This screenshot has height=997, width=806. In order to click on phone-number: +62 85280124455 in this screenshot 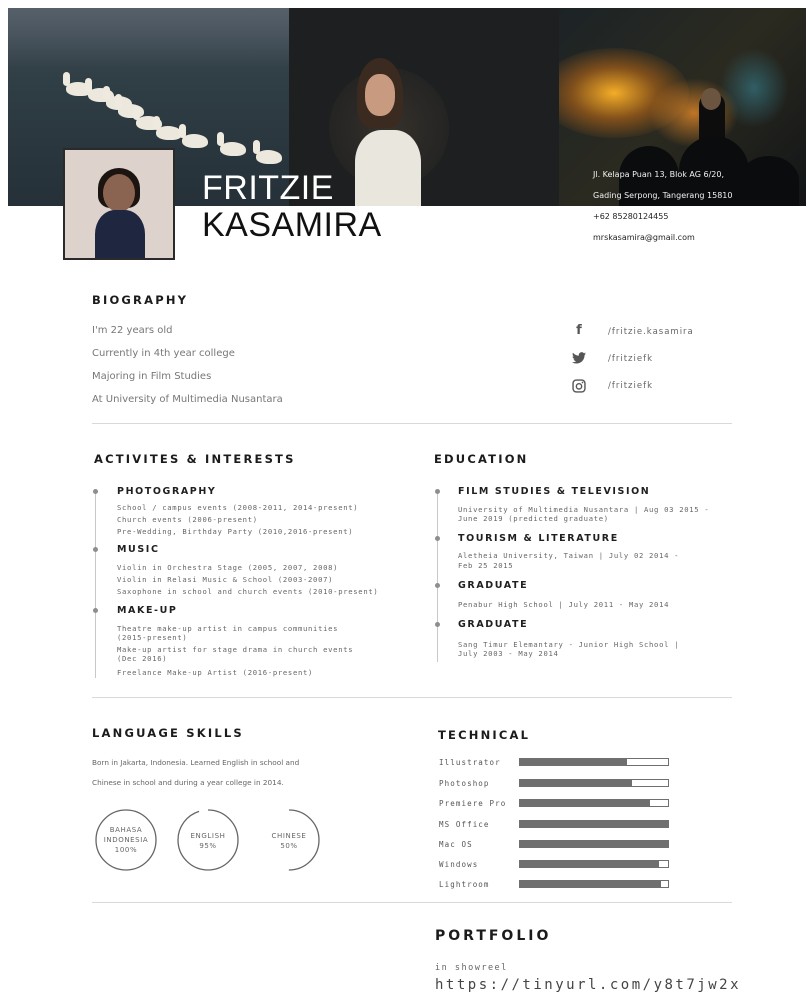, I will do `click(631, 216)`.